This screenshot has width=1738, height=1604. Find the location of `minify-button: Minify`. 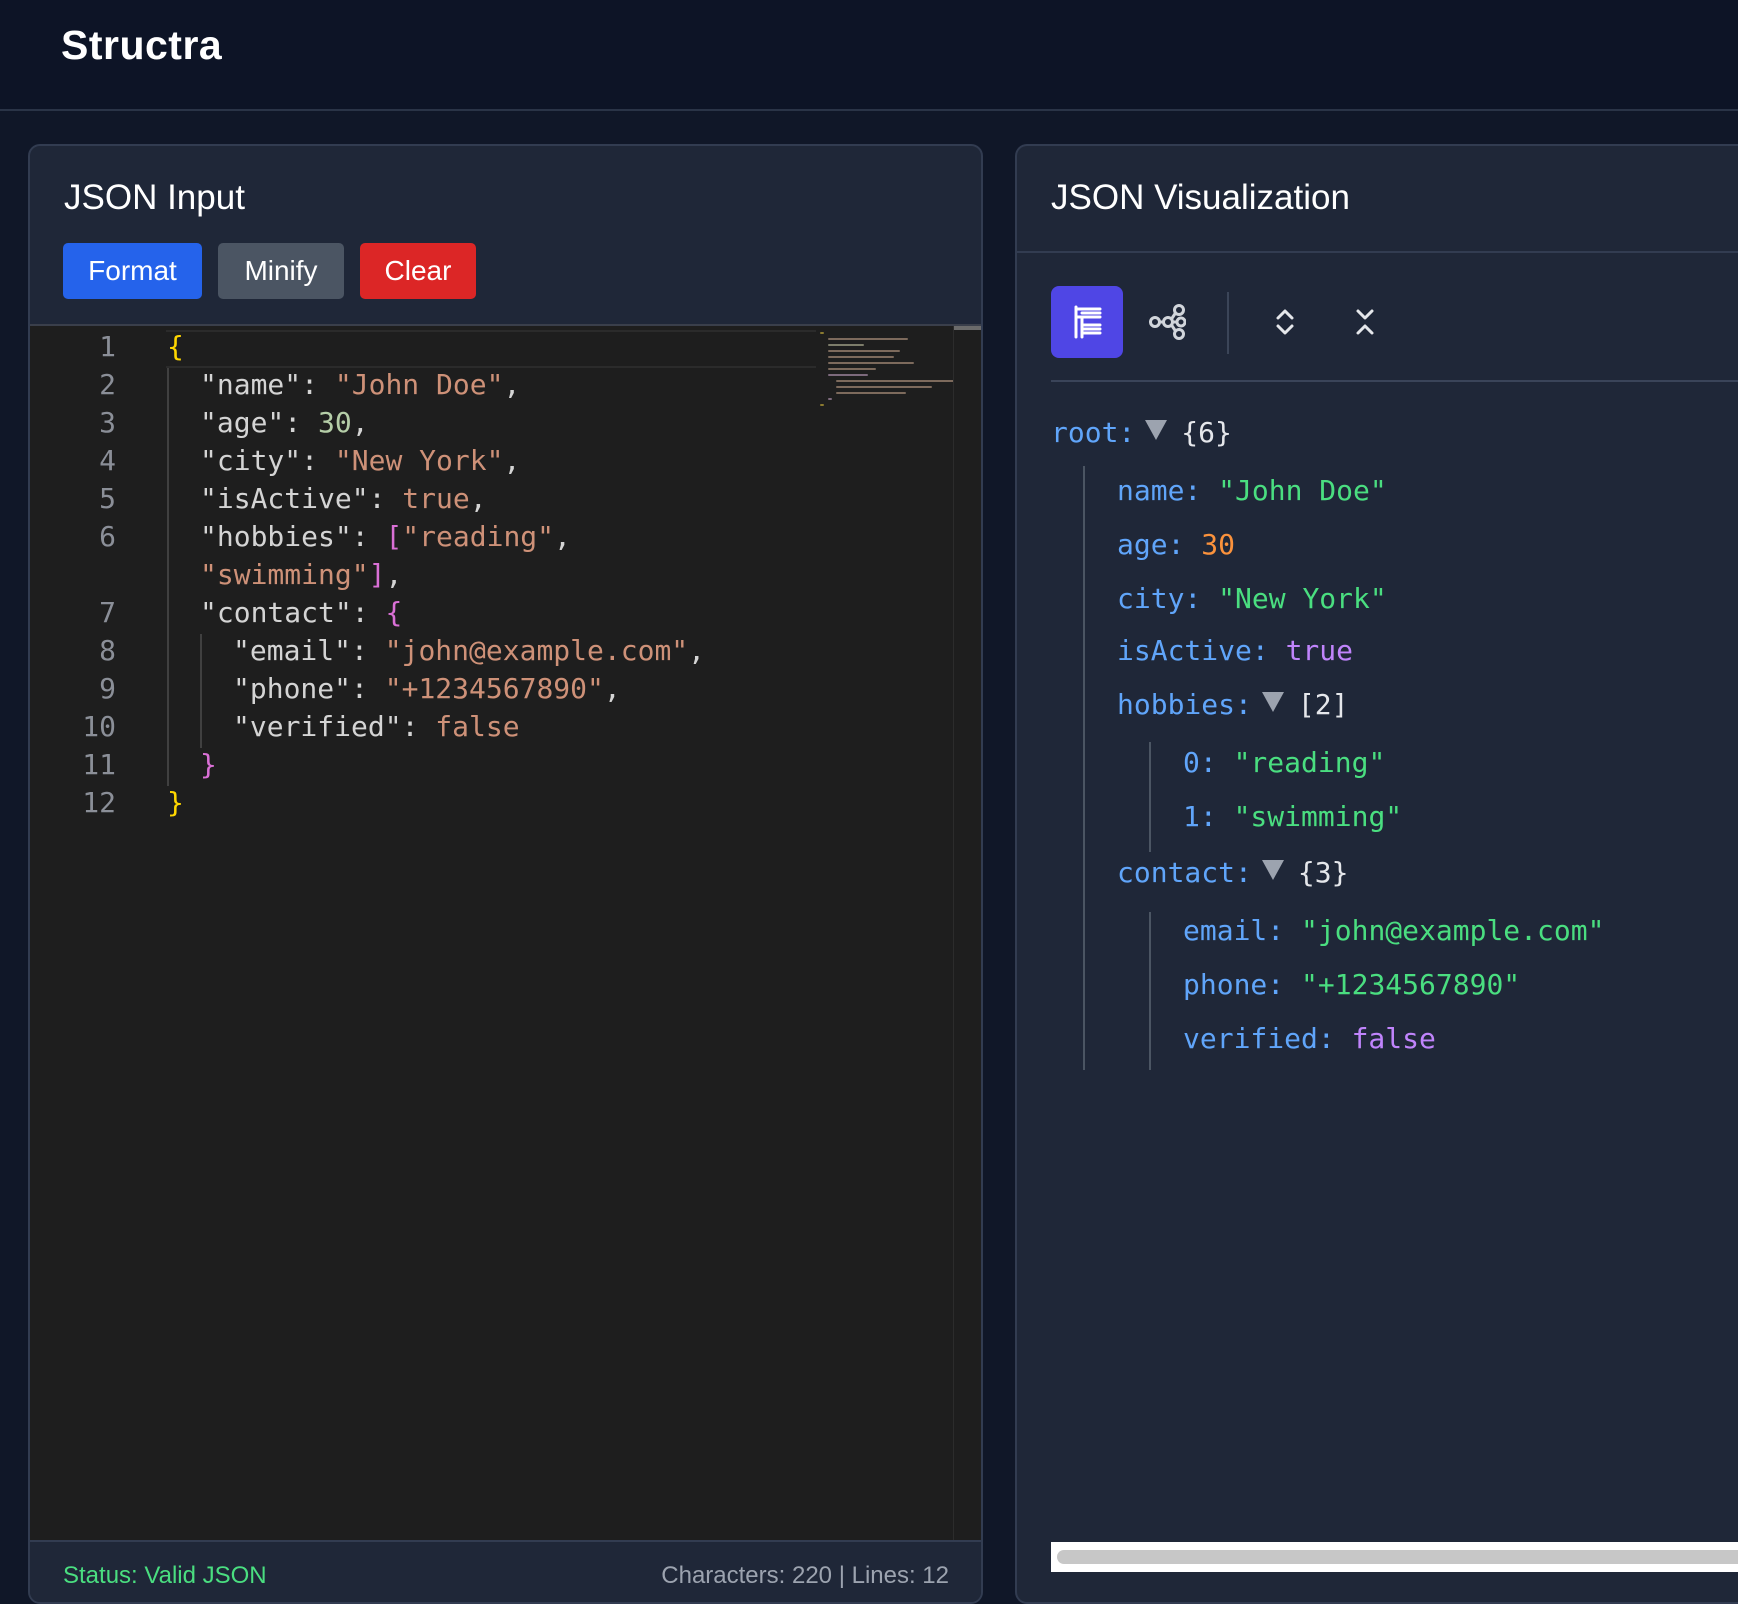

minify-button: Minify is located at coordinates (281, 271).